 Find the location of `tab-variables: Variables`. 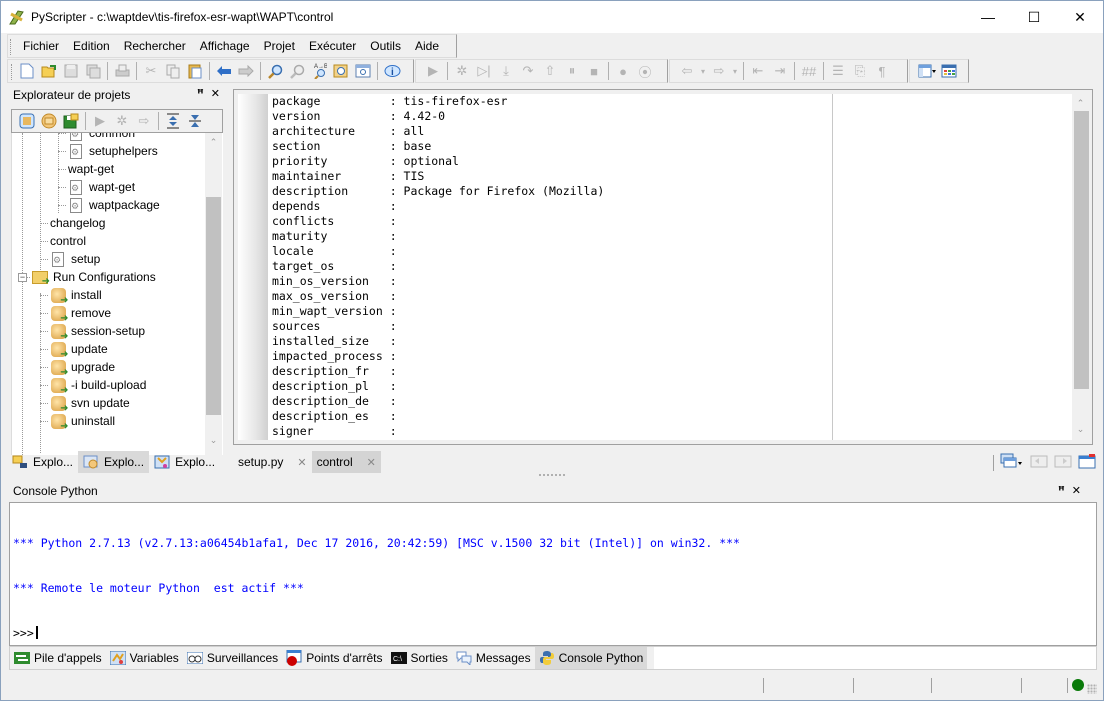

tab-variables: Variables is located at coordinates (144, 658).